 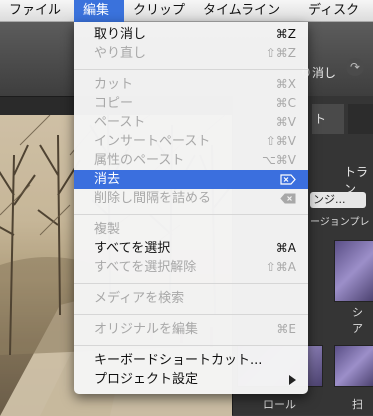 I want to click on menu-item-undo: 取り消し ⌘Z, so click(x=191, y=34).